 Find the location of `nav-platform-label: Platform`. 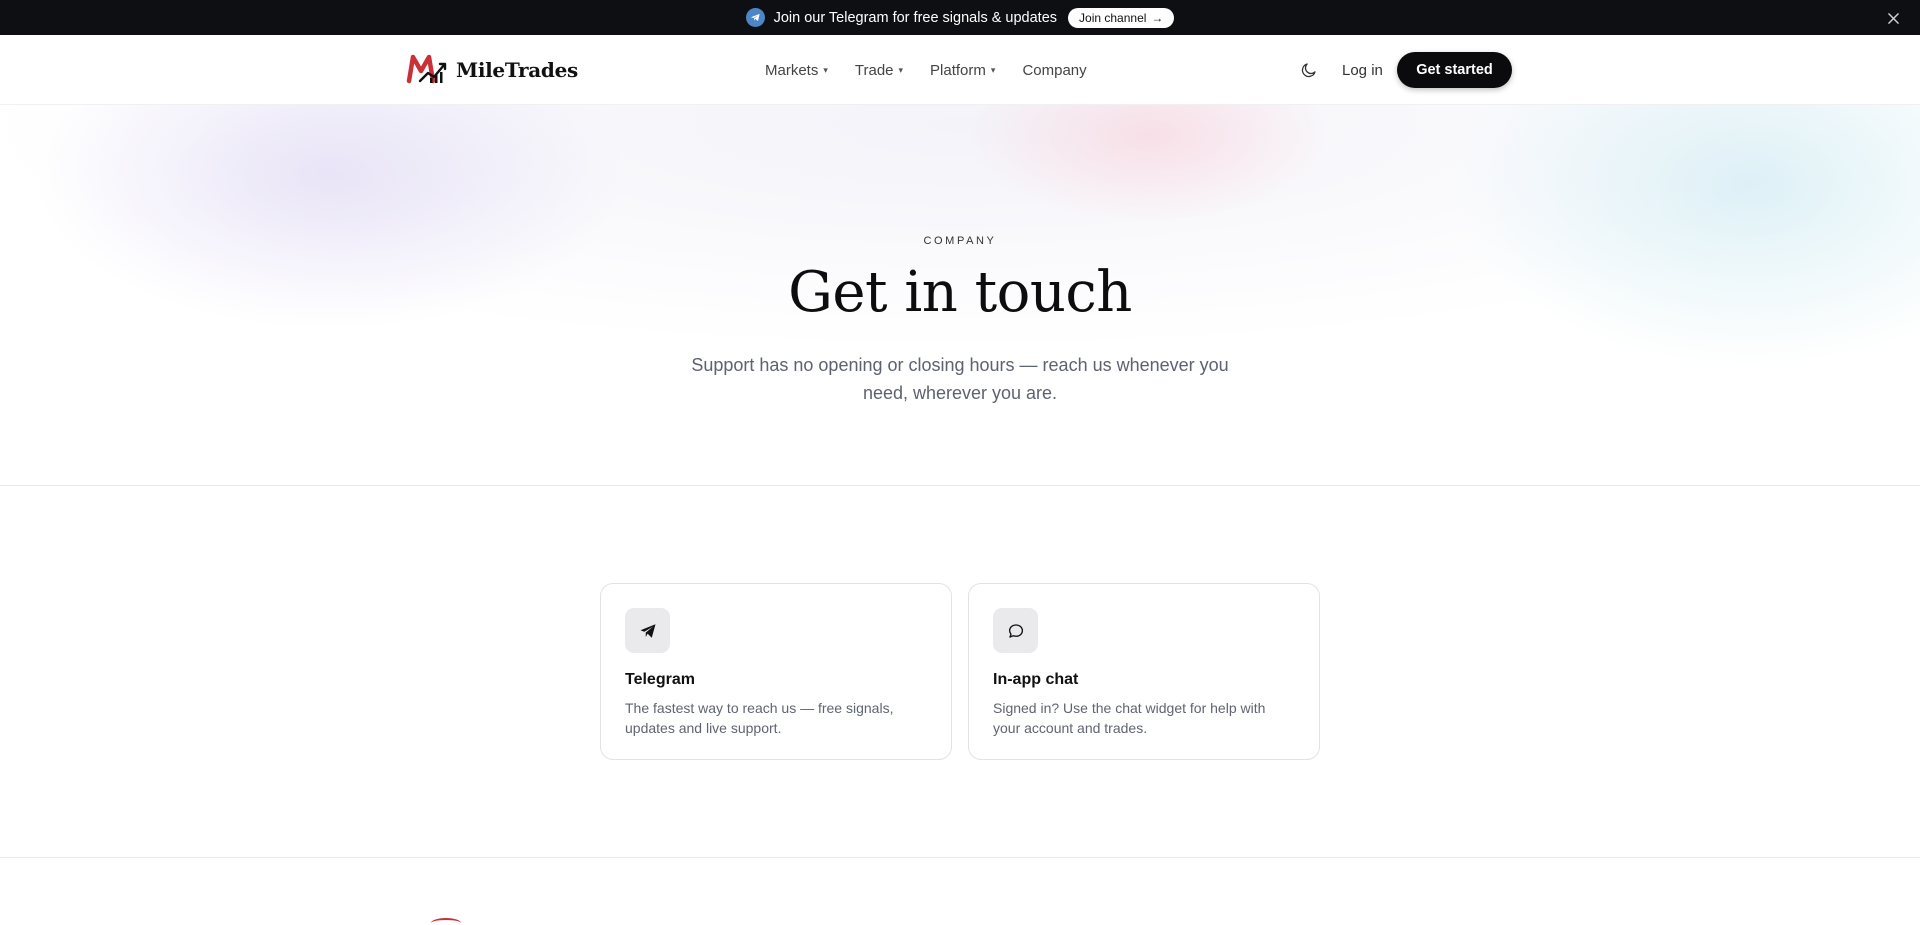

nav-platform-label: Platform is located at coordinates (958, 70).